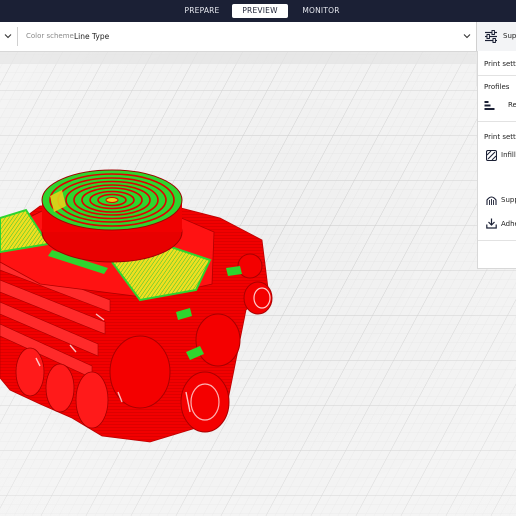 The image size is (516, 516). Describe the element at coordinates (508, 155) in the screenshot. I see `infill-label: Infill (` at that location.